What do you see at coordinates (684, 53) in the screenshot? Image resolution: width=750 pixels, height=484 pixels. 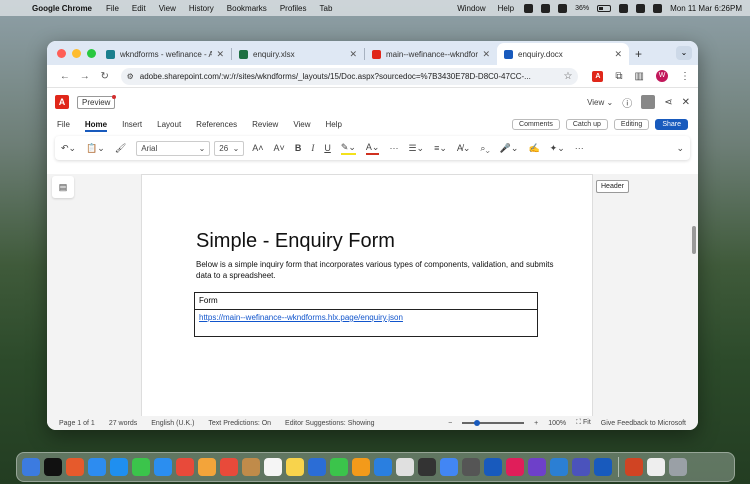 I see `tab-search-icon: ⌄` at bounding box center [684, 53].